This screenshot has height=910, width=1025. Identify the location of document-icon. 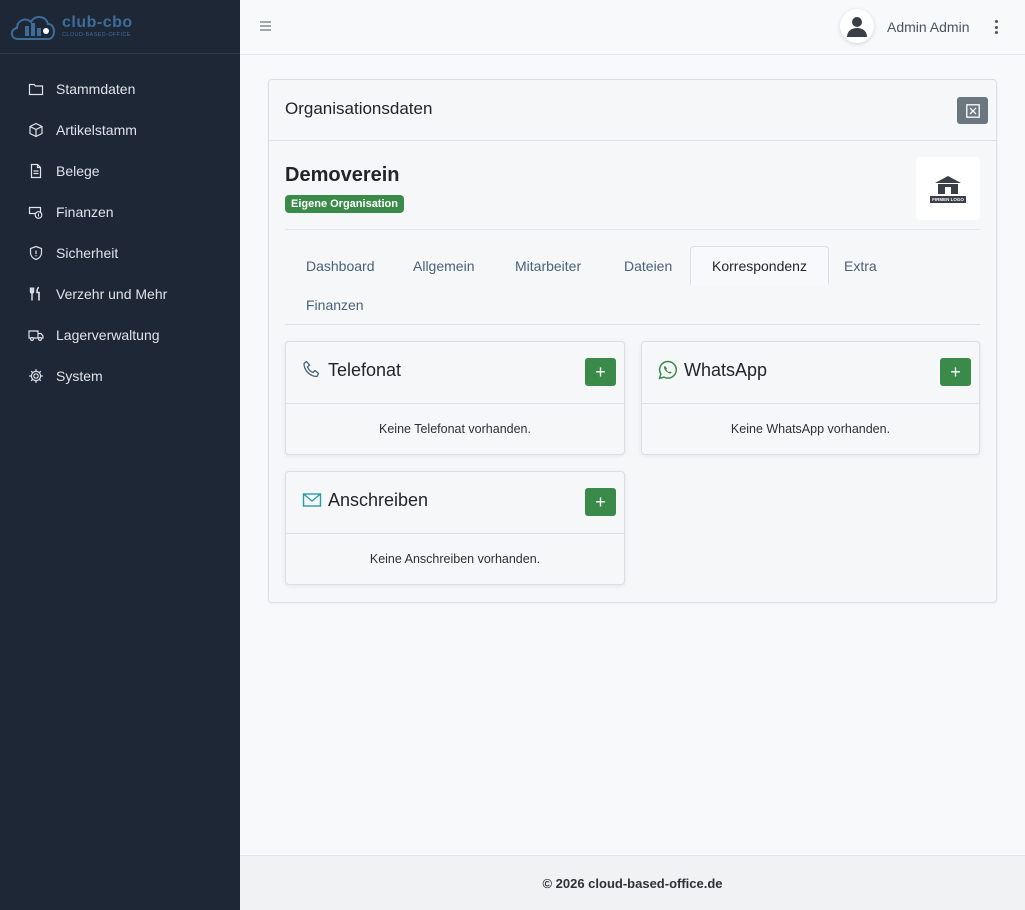
(36, 170).